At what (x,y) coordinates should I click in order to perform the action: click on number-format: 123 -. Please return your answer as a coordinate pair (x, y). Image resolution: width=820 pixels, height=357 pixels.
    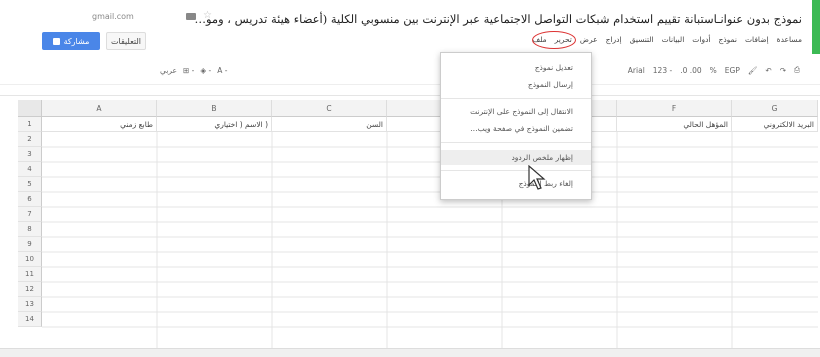
    Looking at the image, I should click on (662, 70).